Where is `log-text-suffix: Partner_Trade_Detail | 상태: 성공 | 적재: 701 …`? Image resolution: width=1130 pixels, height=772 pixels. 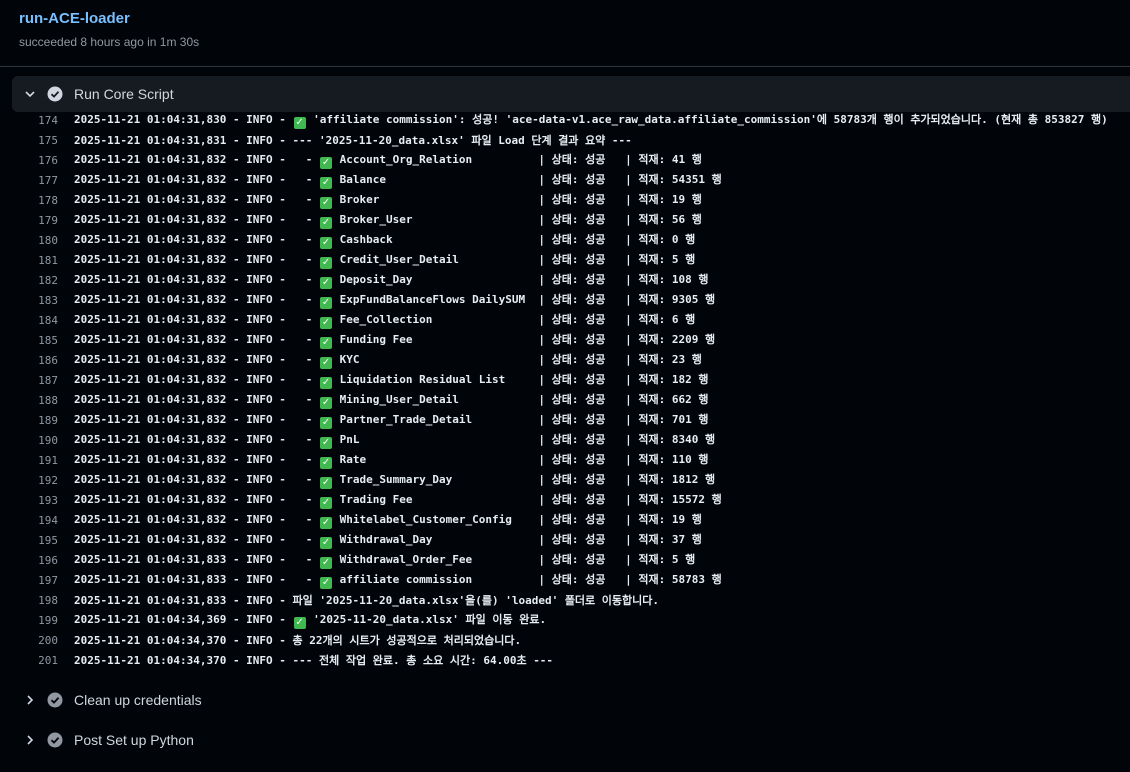
log-text-suffix: Partner_Trade_Detail | 상태: 성공 | 적재: 701 … is located at coordinates (521, 419).